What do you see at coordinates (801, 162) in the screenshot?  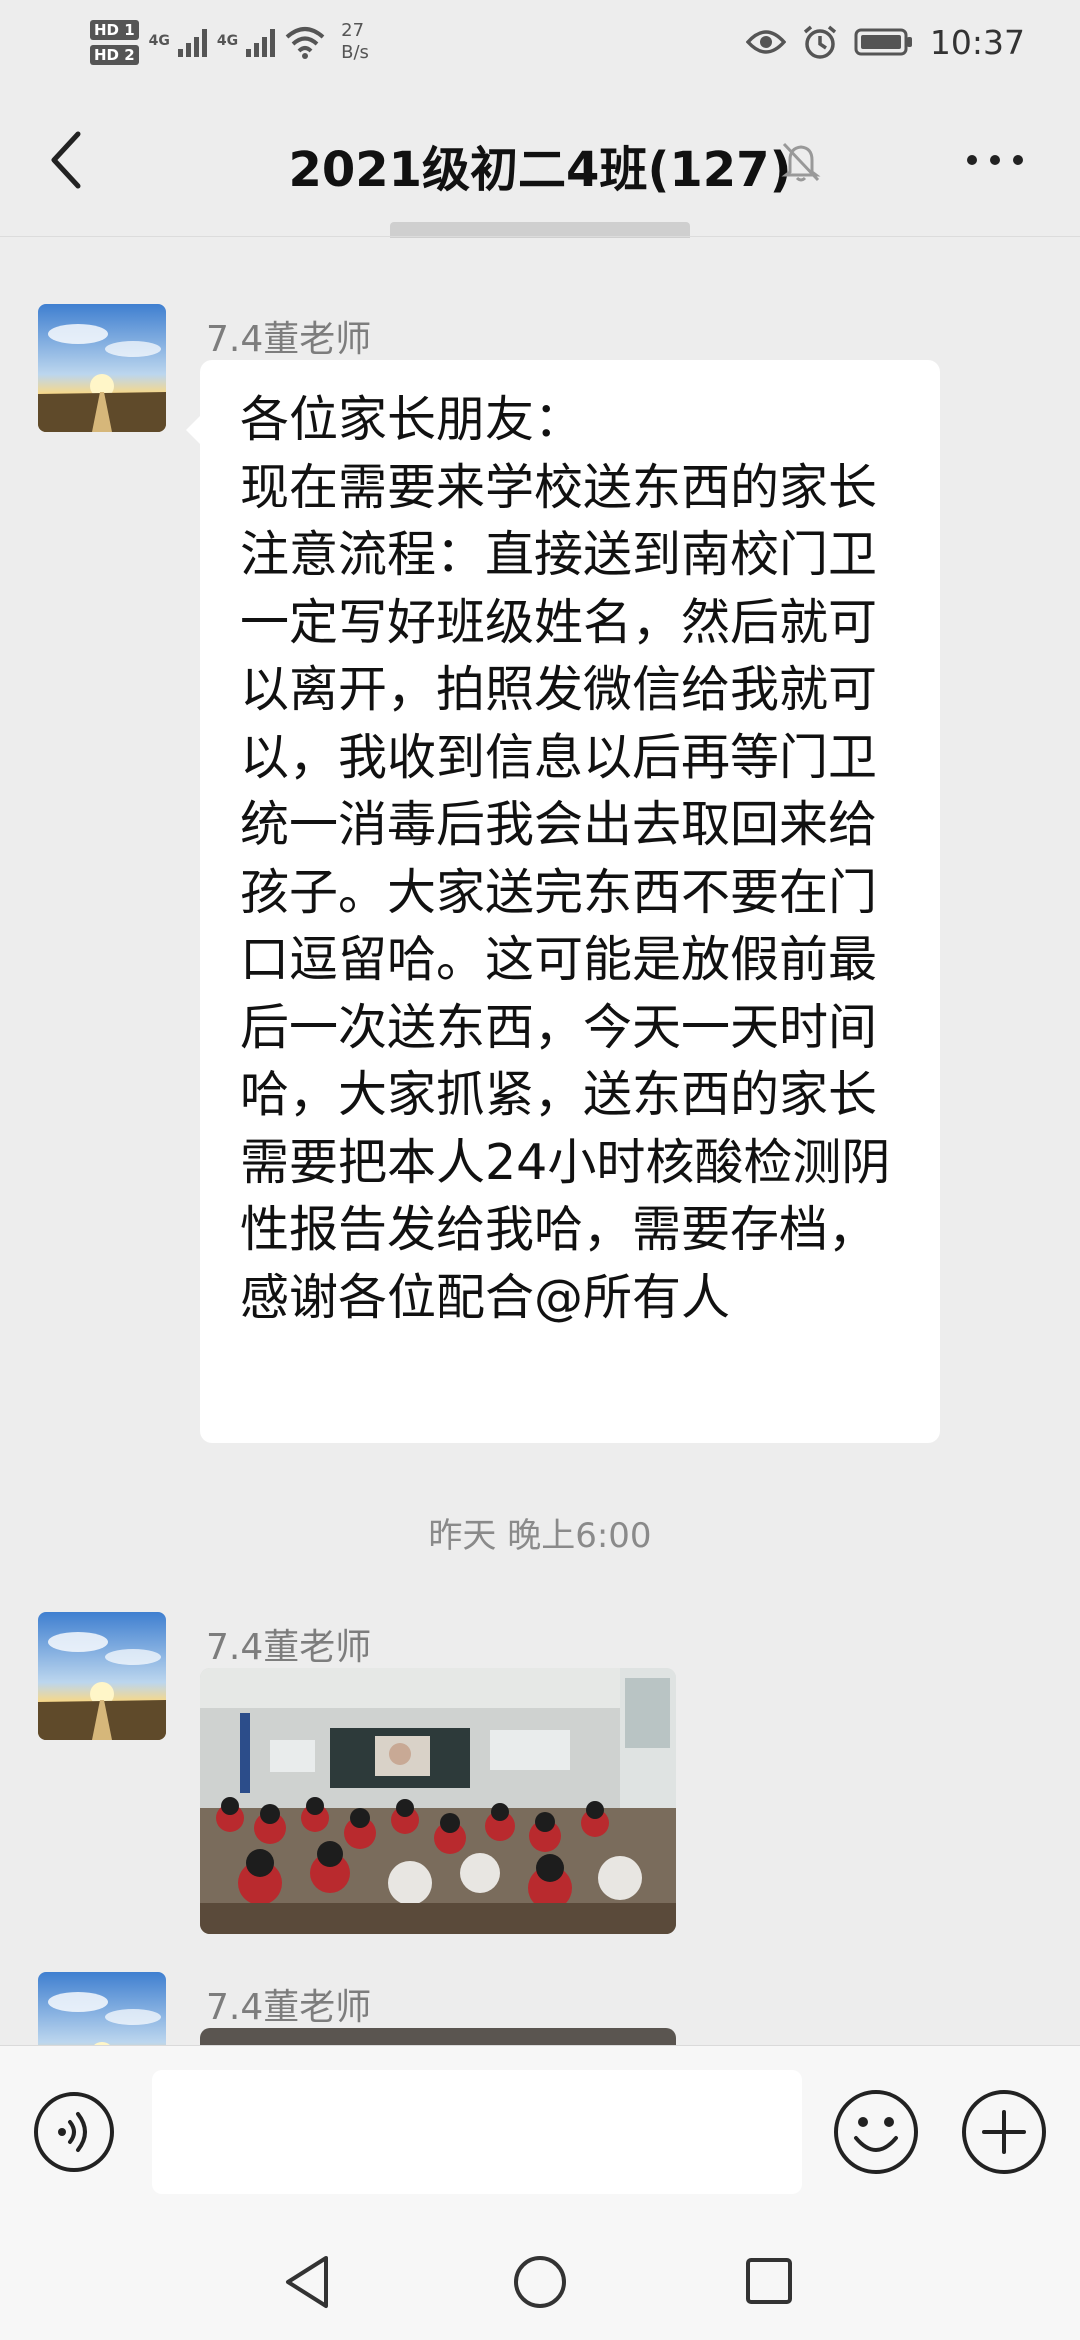 I see `bell-muted-icon` at bounding box center [801, 162].